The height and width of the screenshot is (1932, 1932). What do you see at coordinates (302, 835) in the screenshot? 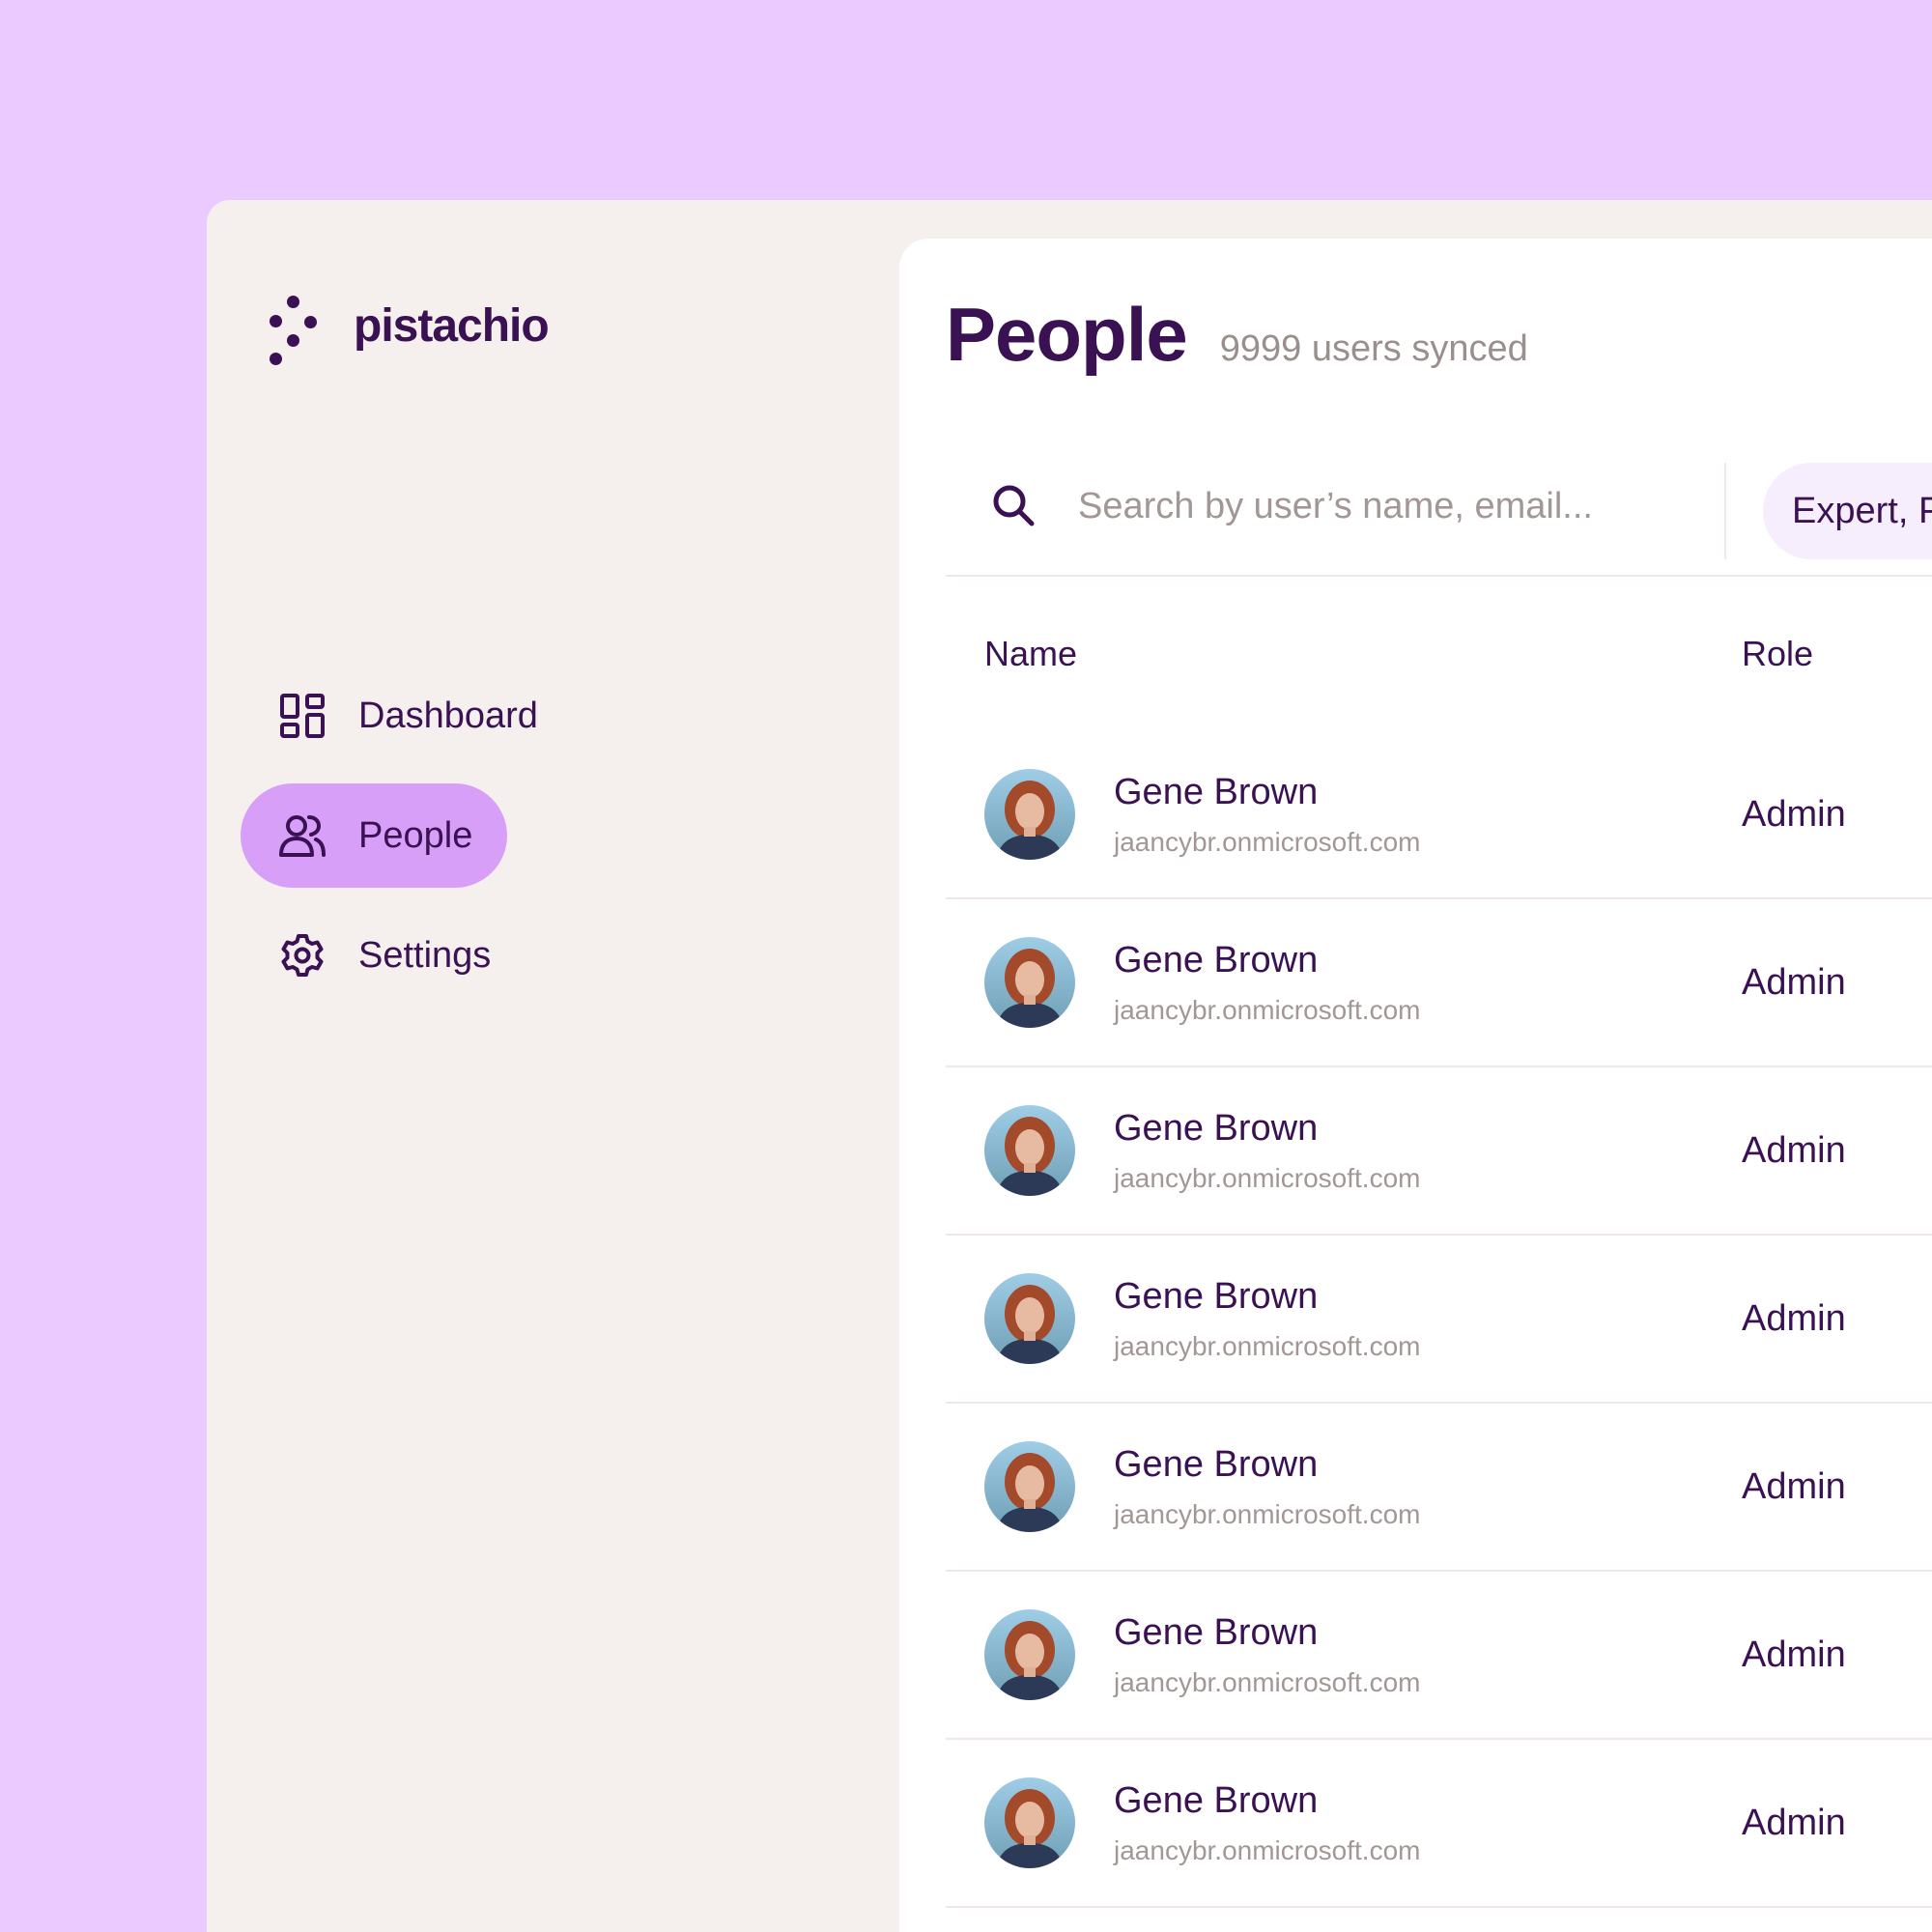
I see `people-icon` at bounding box center [302, 835].